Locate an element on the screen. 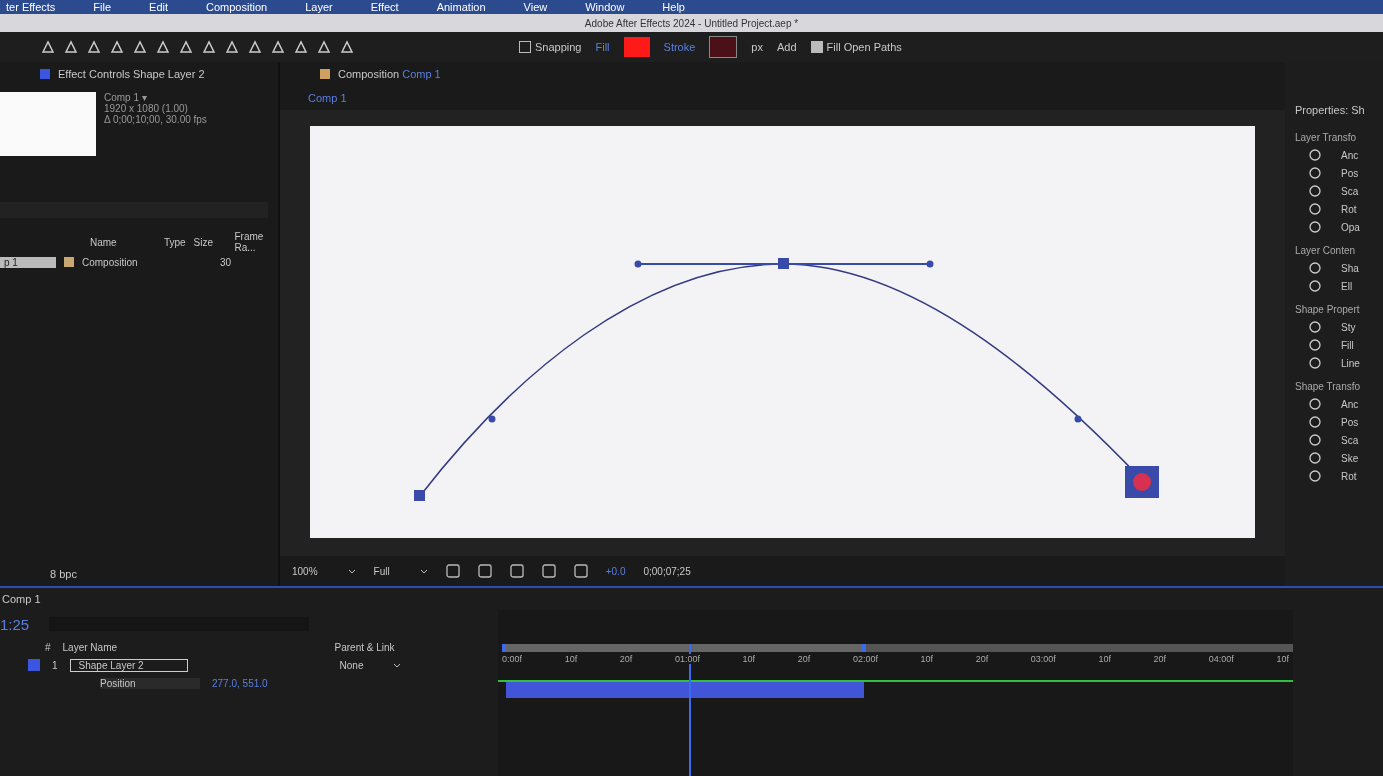  ruler-tick: 02:00f is located at coordinates (865, 659).